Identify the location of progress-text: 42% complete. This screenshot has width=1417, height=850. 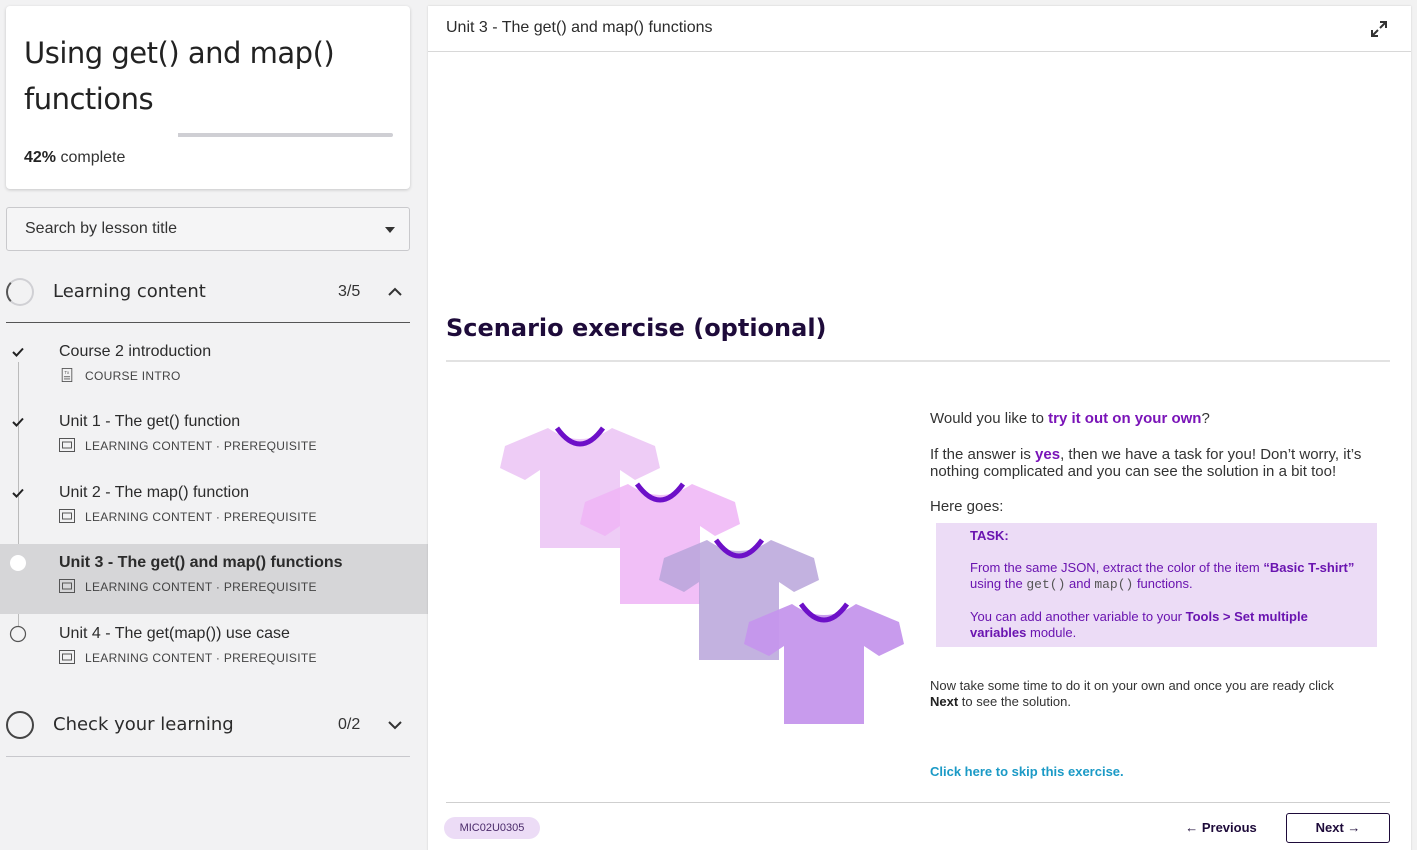
(74, 158).